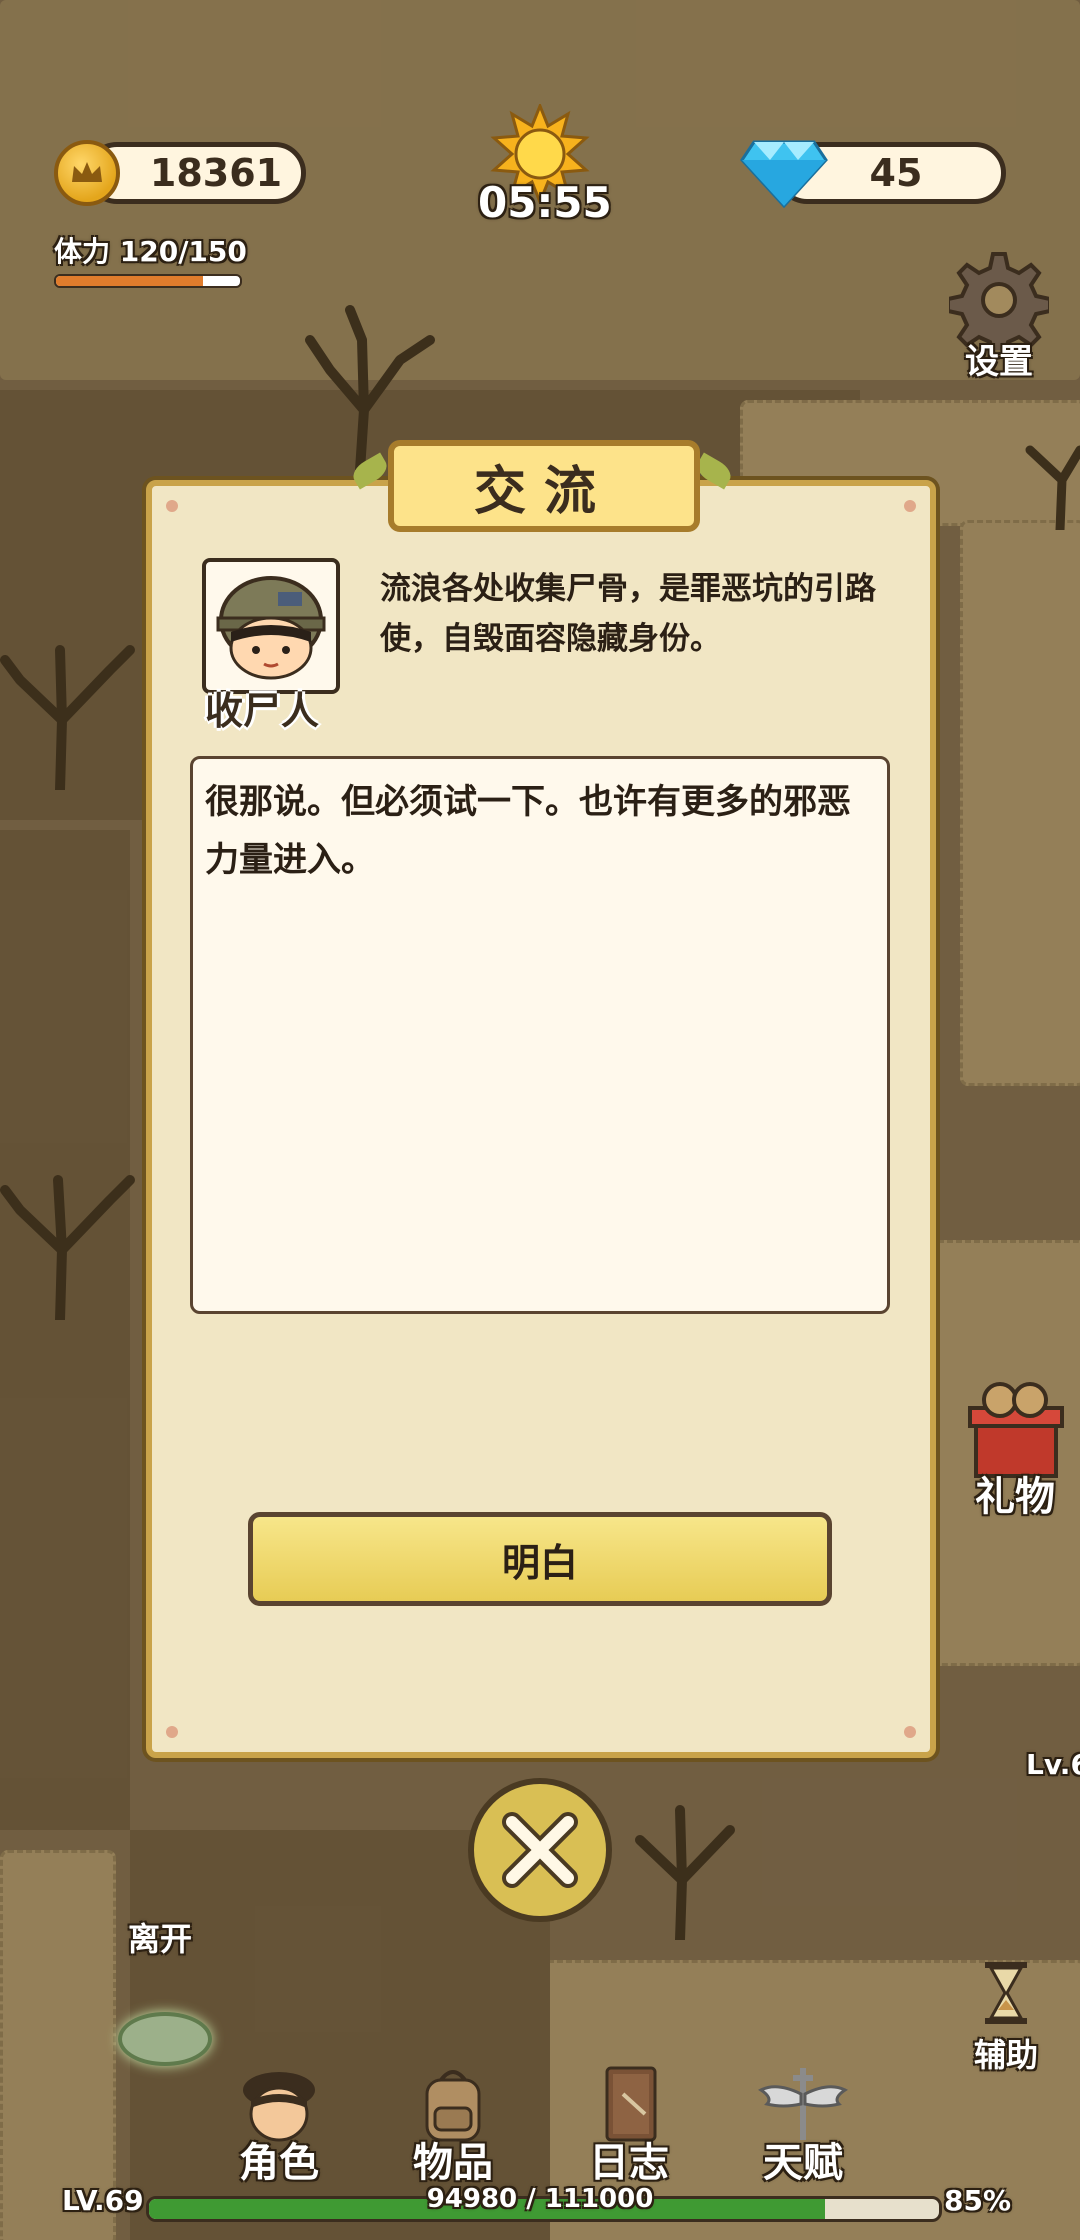  Describe the element at coordinates (1053, 1764) in the screenshot. I see `enemy-level-tag: Lv.6` at that location.